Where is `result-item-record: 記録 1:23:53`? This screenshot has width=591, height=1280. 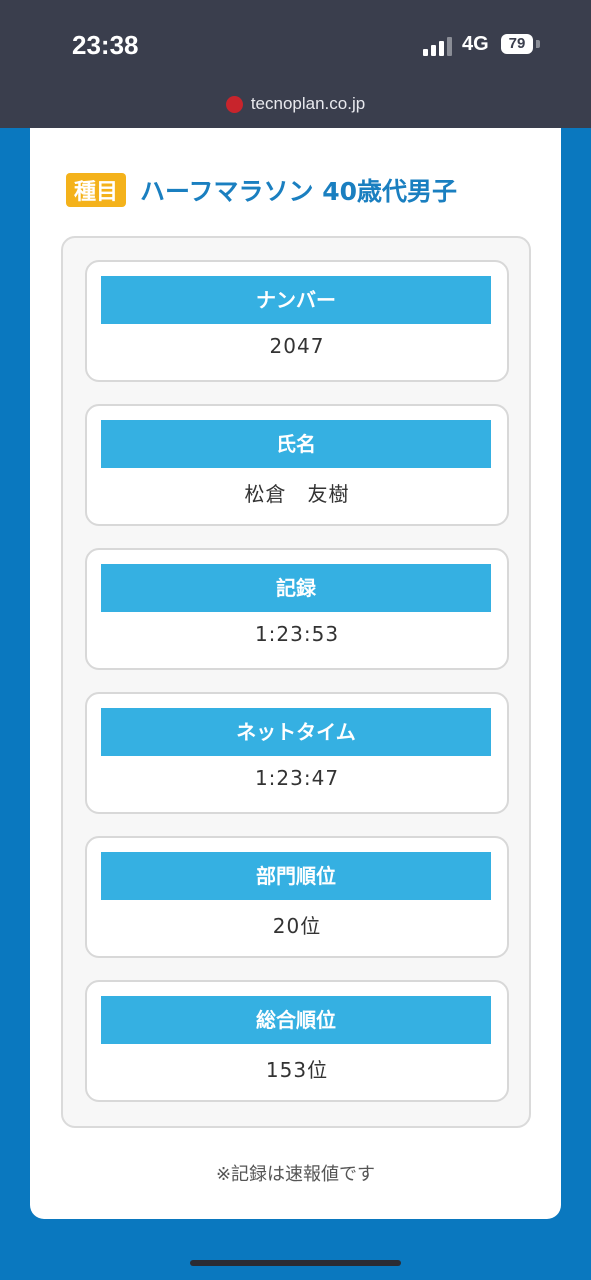 result-item-record: 記録 1:23:53 is located at coordinates (297, 609).